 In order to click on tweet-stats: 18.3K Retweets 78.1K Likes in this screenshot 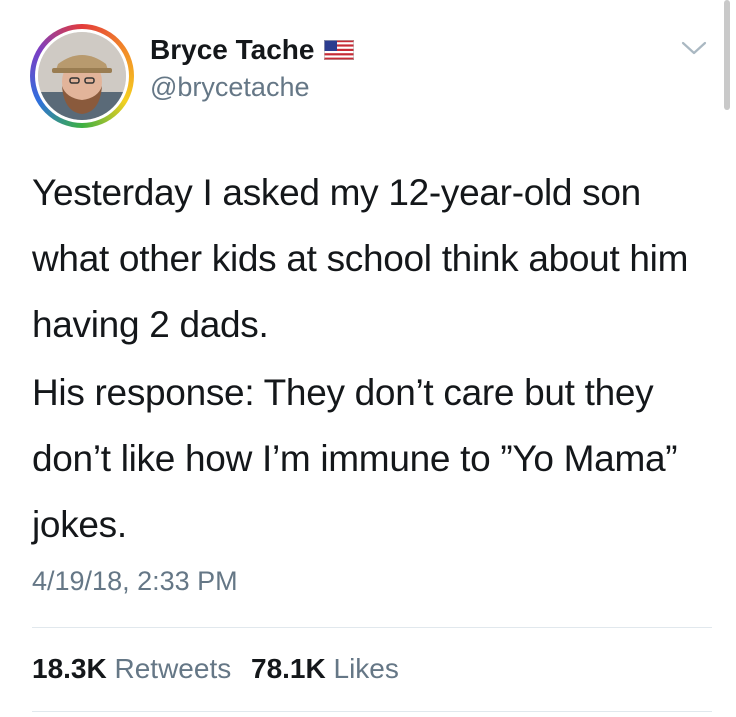, I will do `click(215, 669)`.